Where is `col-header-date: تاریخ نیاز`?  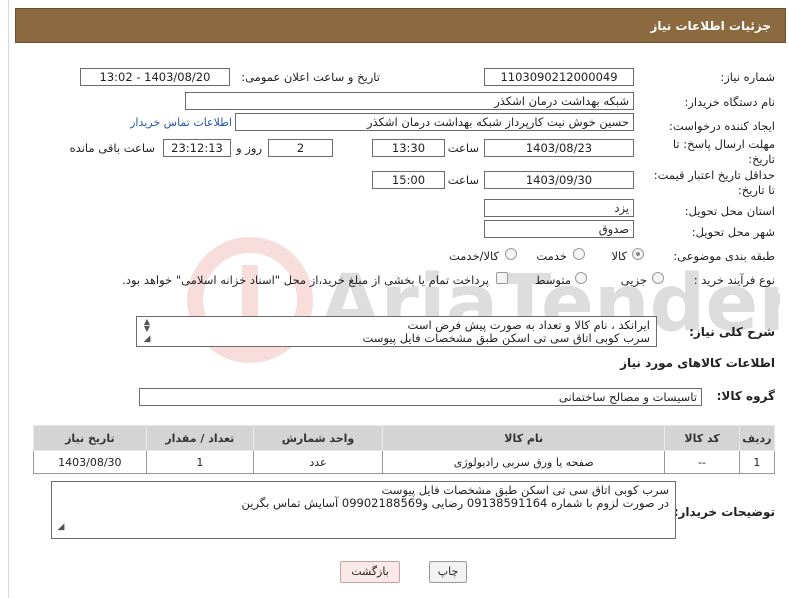 col-header-date: تاریخ نیاز is located at coordinates (90, 438).